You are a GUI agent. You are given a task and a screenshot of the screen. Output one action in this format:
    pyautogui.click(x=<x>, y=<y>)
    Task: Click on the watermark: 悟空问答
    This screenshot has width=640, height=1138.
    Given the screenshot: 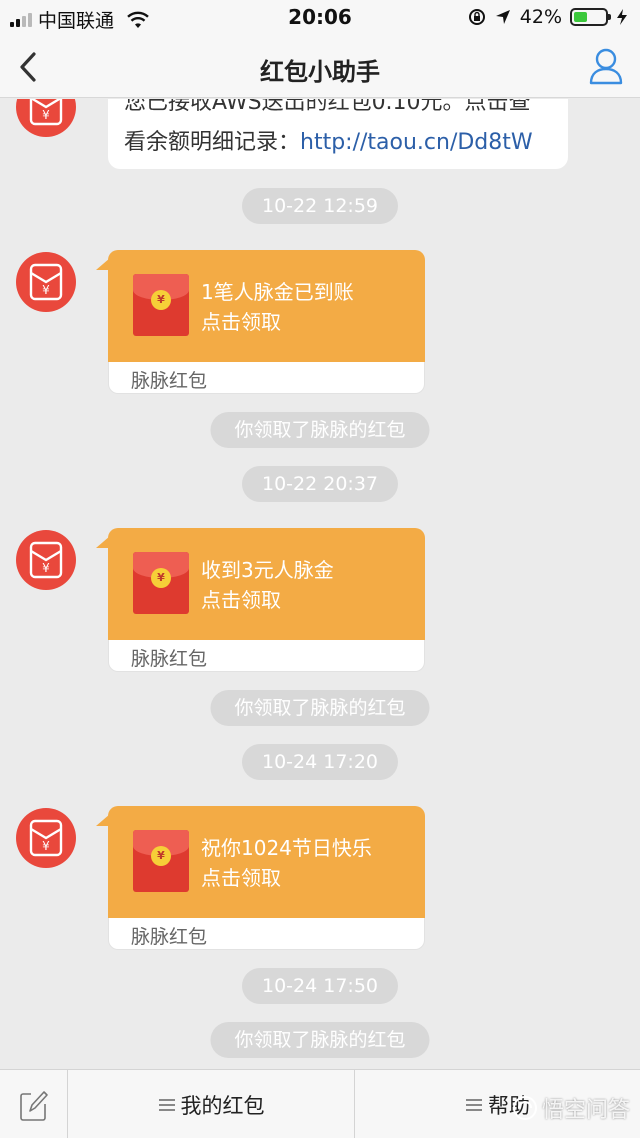 What is the action you would take?
    pyautogui.click(x=571, y=1108)
    